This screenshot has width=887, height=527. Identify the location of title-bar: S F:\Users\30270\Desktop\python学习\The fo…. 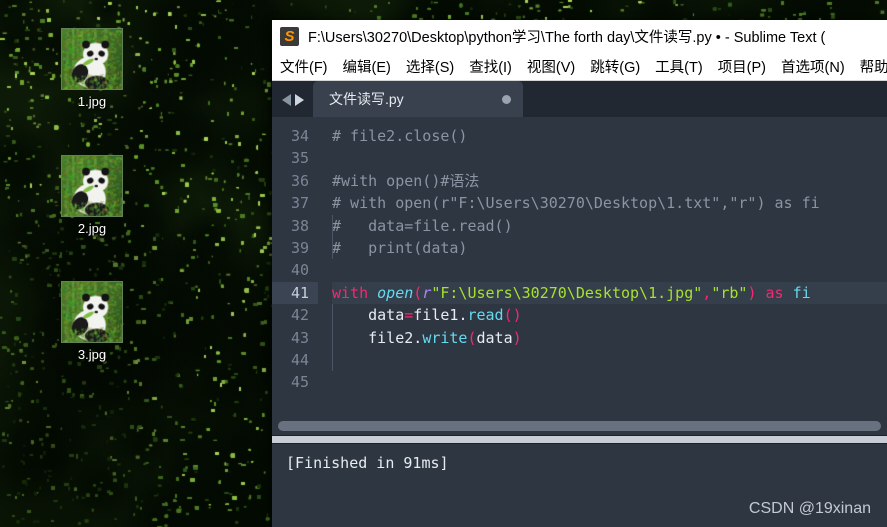
(579, 36).